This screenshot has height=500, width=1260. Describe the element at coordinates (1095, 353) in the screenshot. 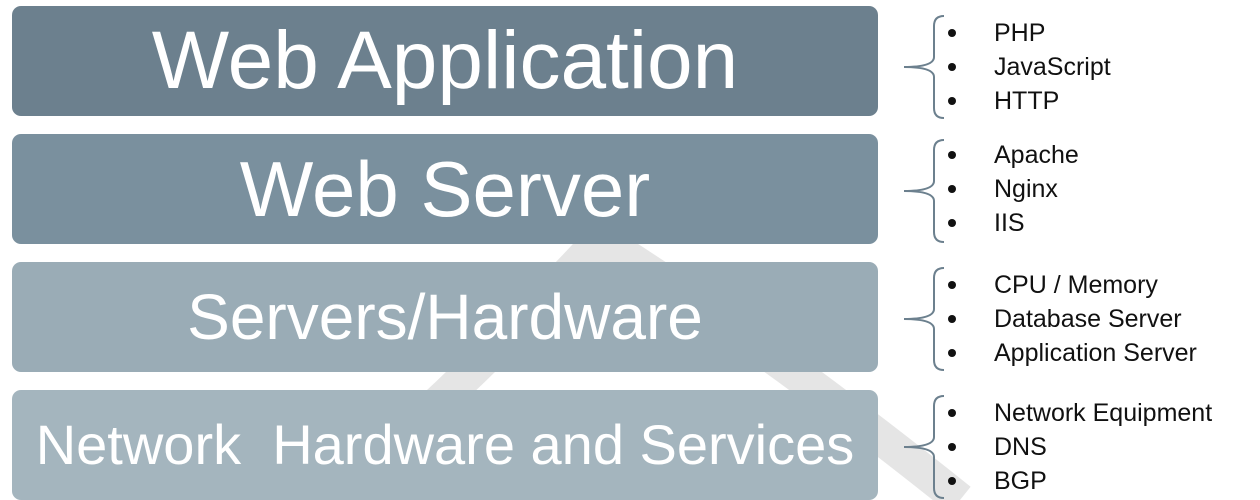

I see `list-item-label: Application Server` at that location.